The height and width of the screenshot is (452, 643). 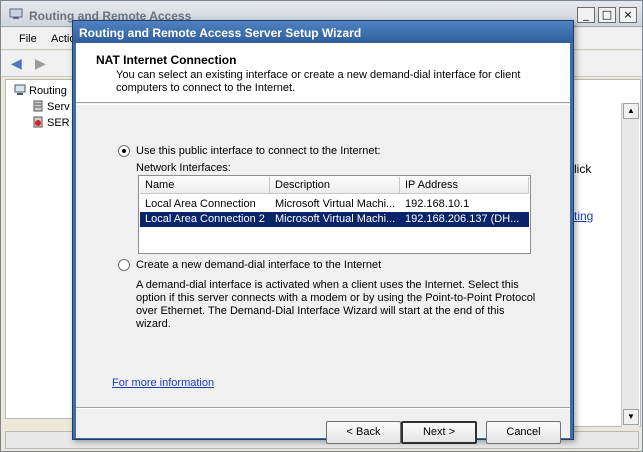 What do you see at coordinates (166, 60) in the screenshot?
I see `page-title: NAT Internet Connection` at bounding box center [166, 60].